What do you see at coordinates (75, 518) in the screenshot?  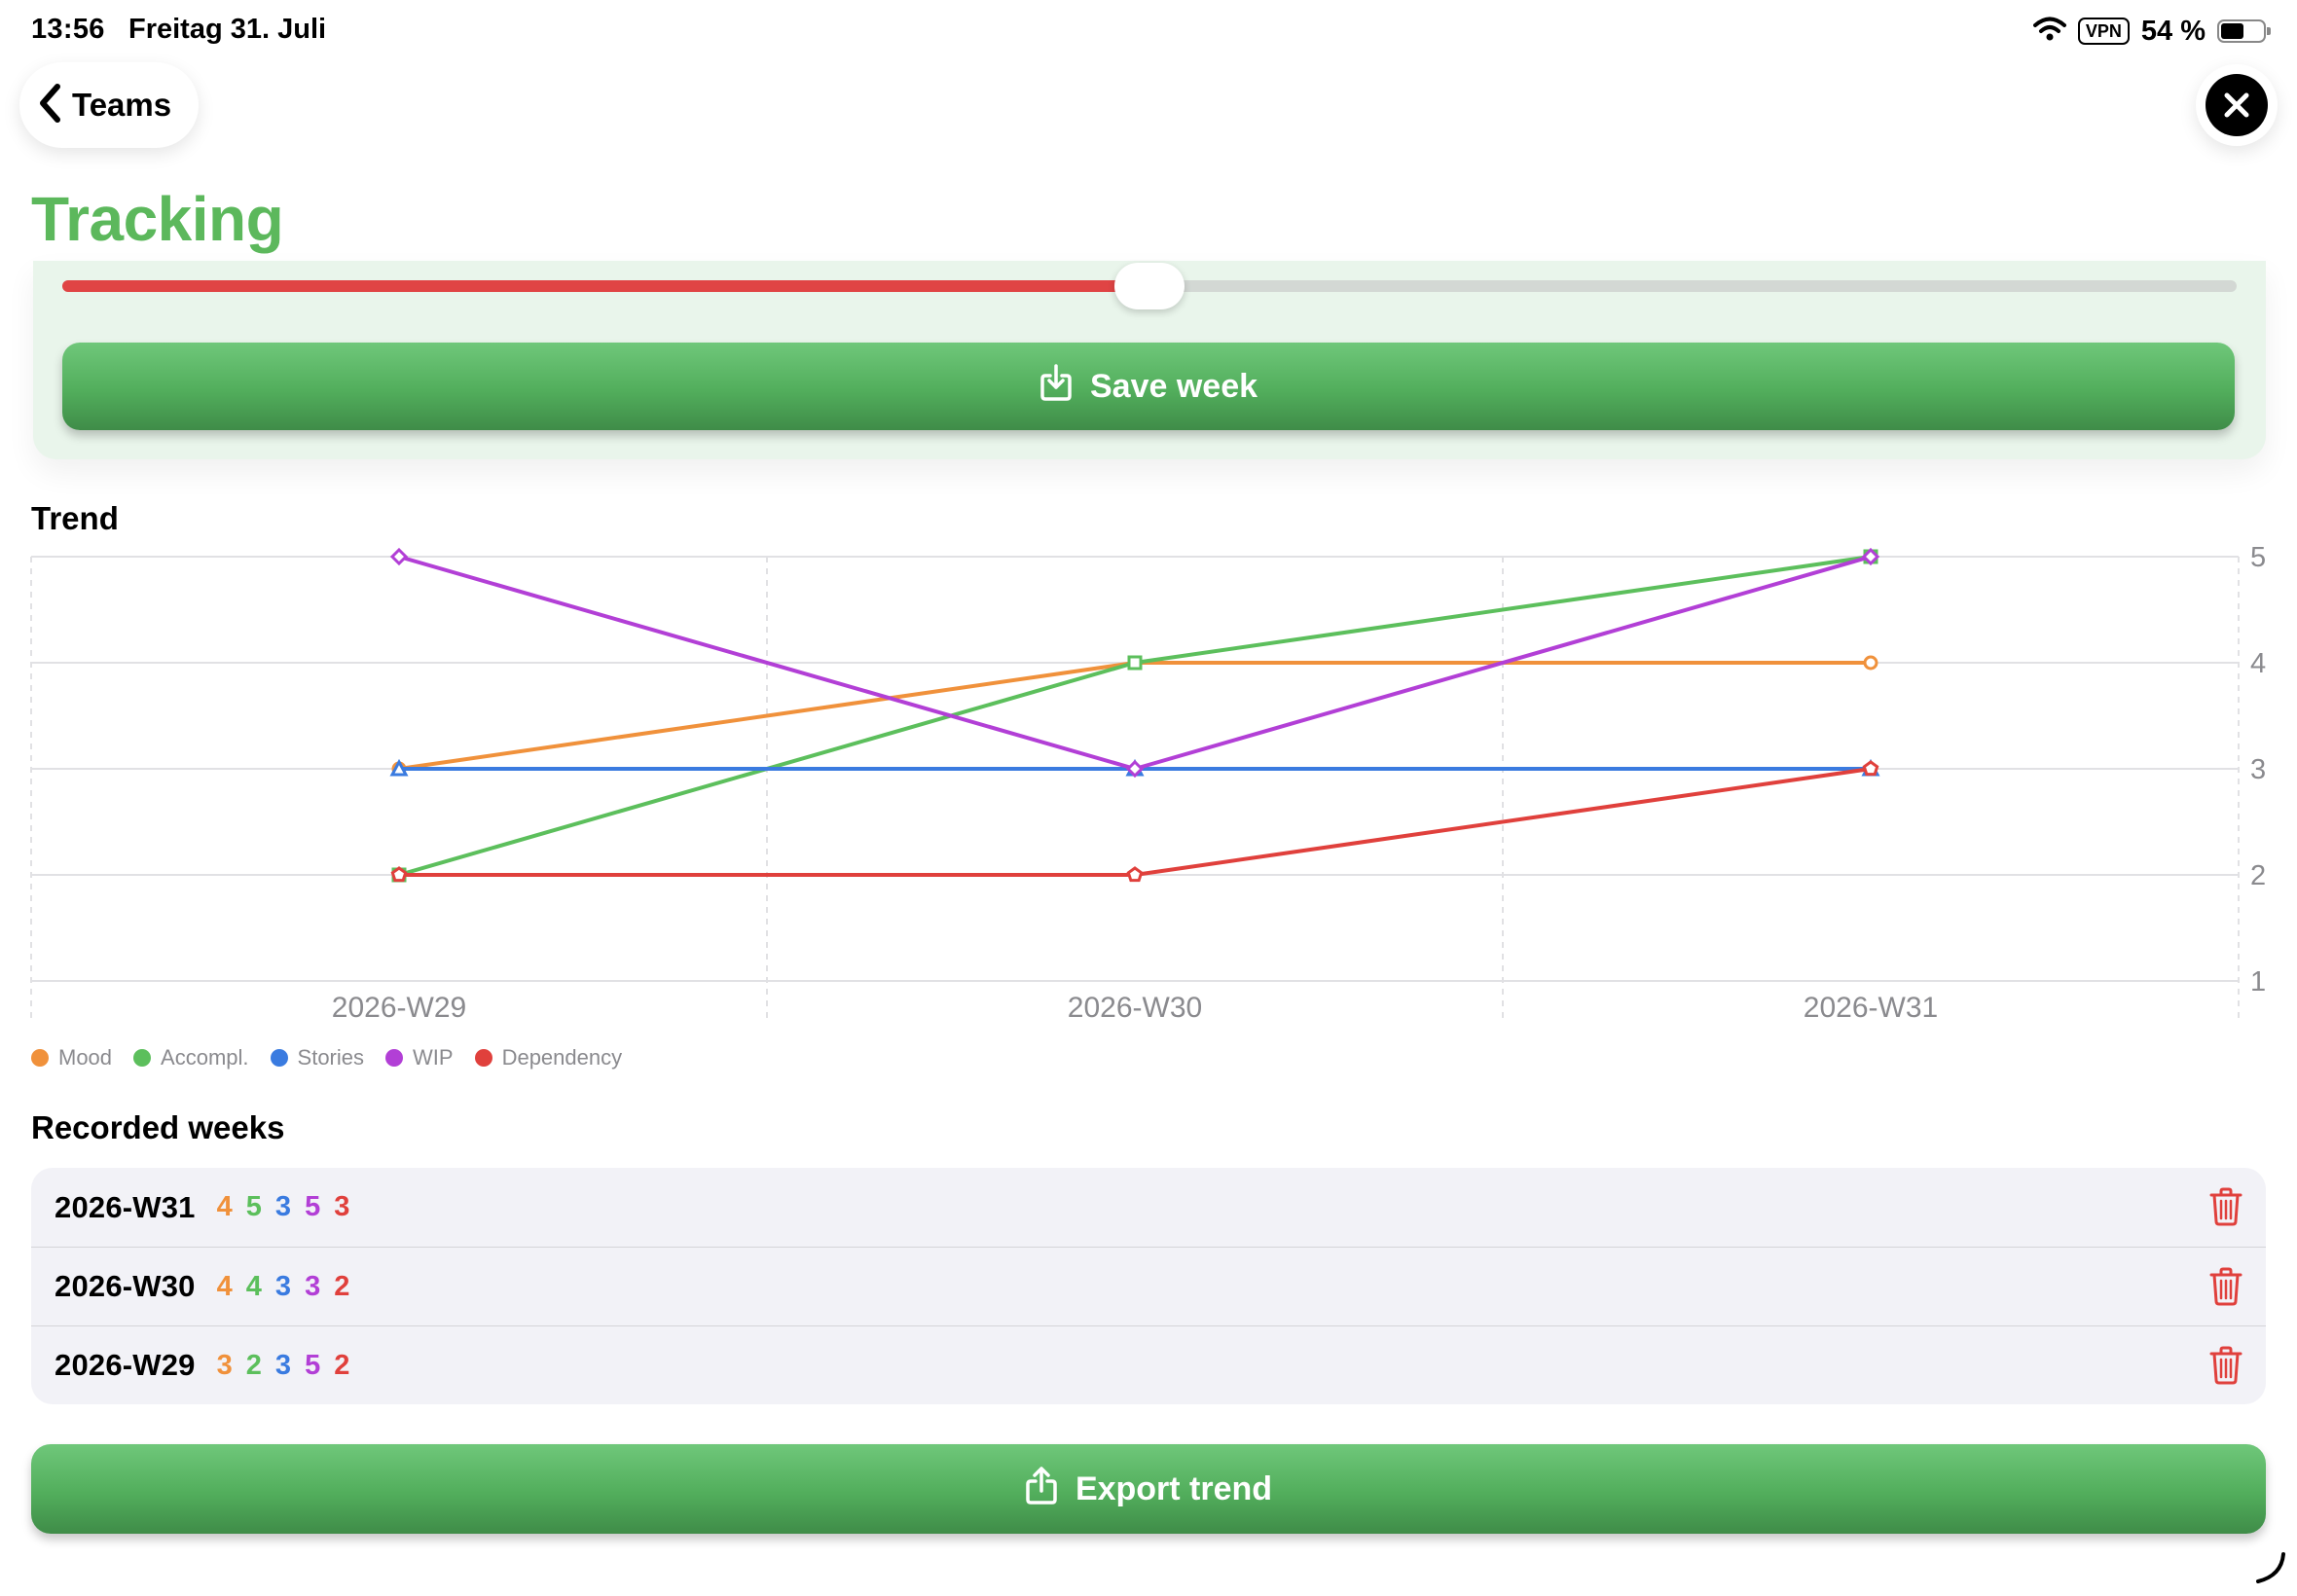 I see `trend-title: Trend` at bounding box center [75, 518].